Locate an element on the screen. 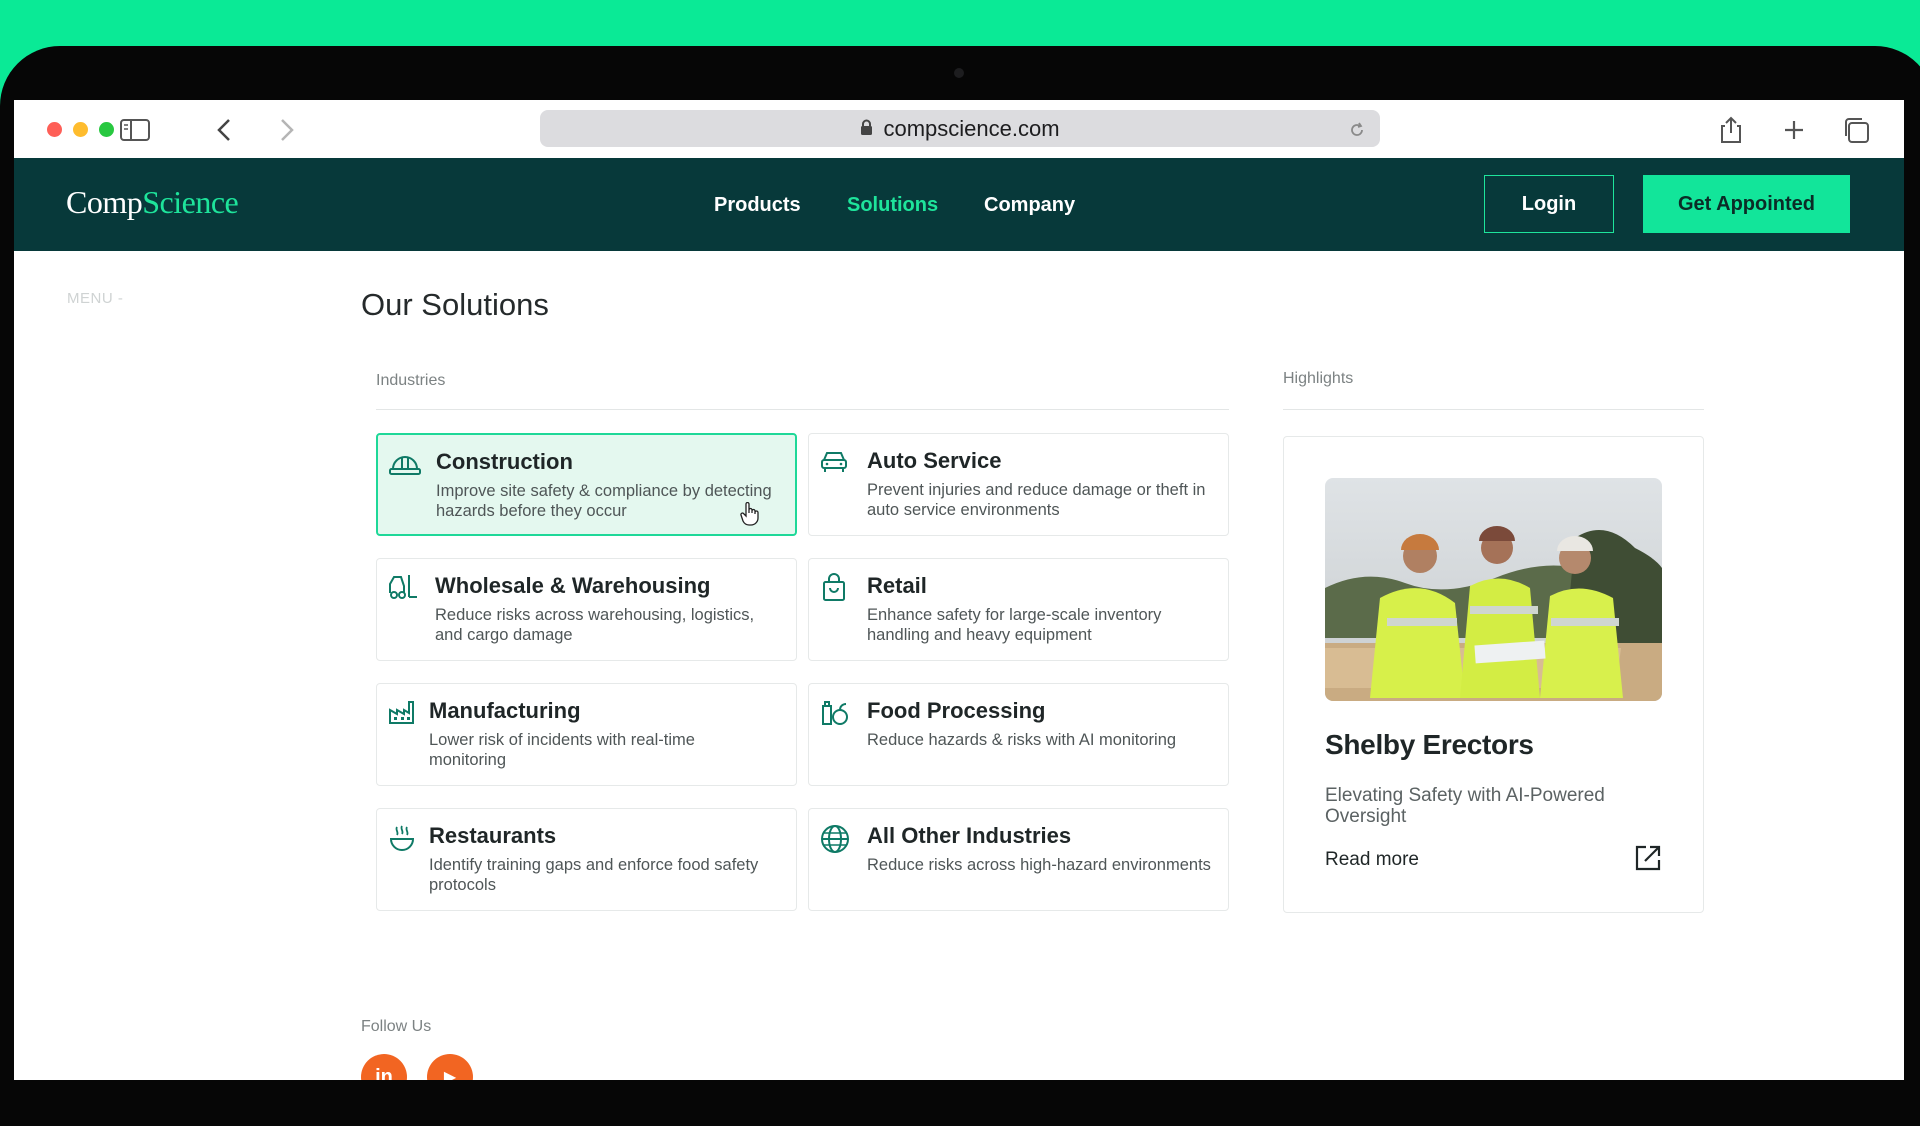 This screenshot has width=1920, height=1126. globe-icon is located at coordinates (835, 839).